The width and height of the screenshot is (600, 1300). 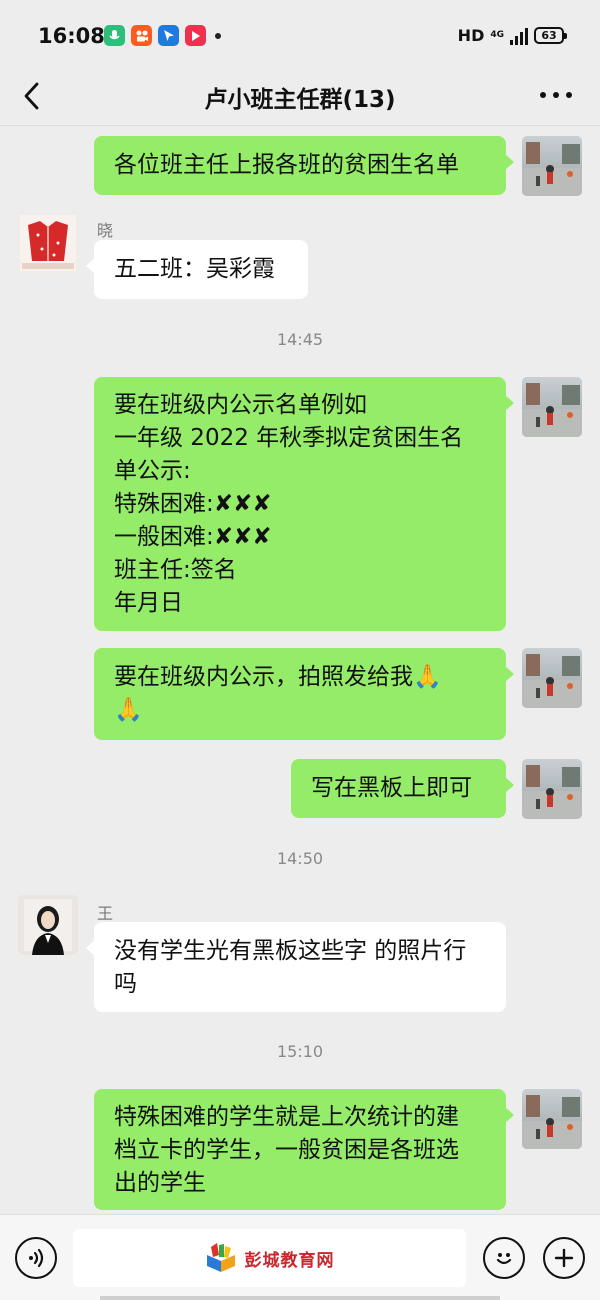 What do you see at coordinates (471, 35) in the screenshot?
I see `hd-indicator: HD` at bounding box center [471, 35].